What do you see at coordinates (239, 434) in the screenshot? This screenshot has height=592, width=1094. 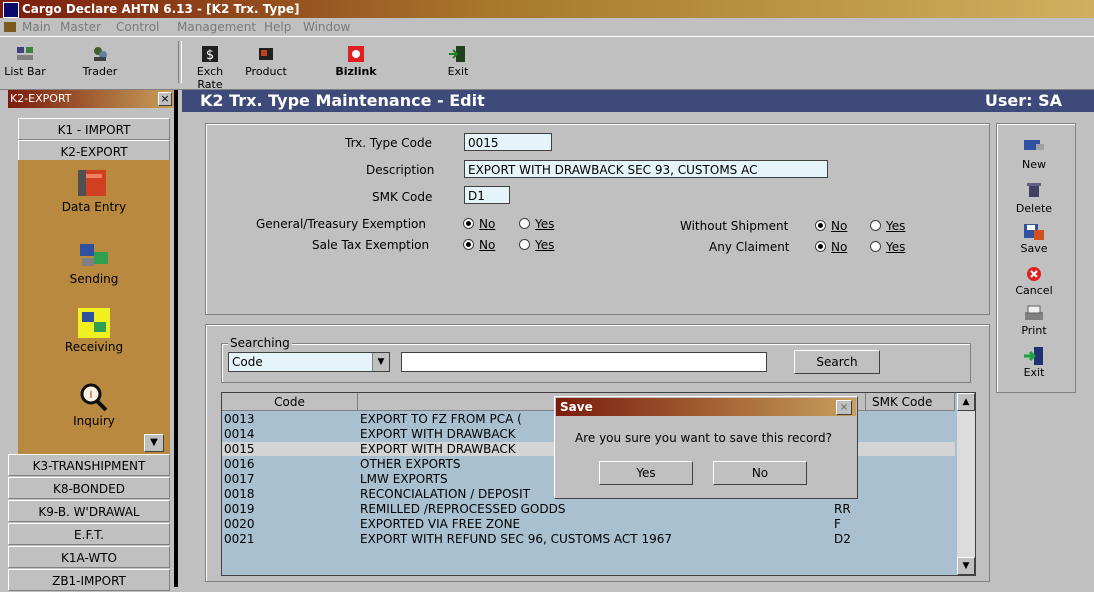 I see `cell-code: 0014` at bounding box center [239, 434].